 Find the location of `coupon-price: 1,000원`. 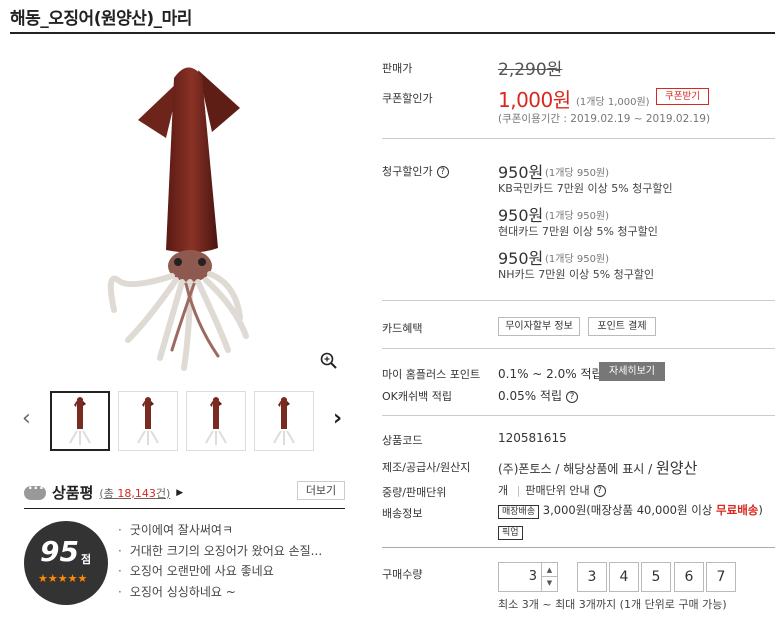

coupon-price: 1,000원 is located at coordinates (534, 100).